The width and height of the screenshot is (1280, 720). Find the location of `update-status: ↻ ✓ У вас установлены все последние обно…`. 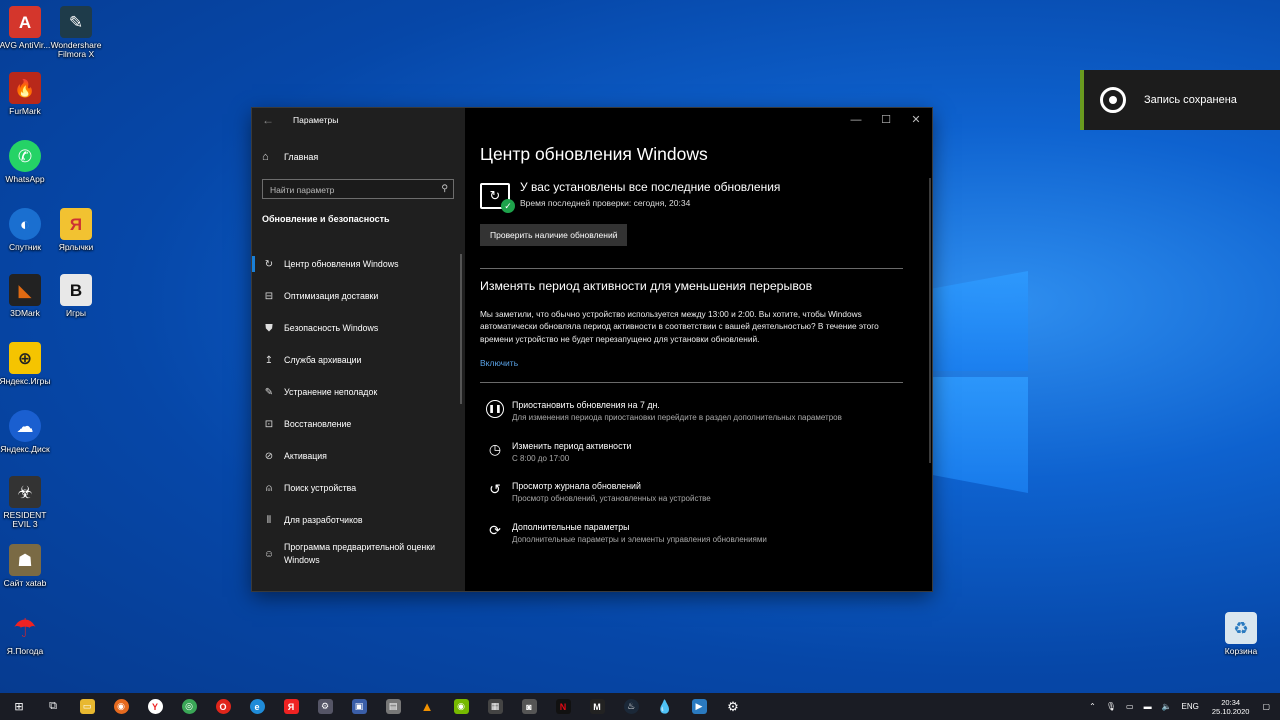

update-status: ↻ ✓ У вас установлены все последние обно… is located at coordinates (630, 196).